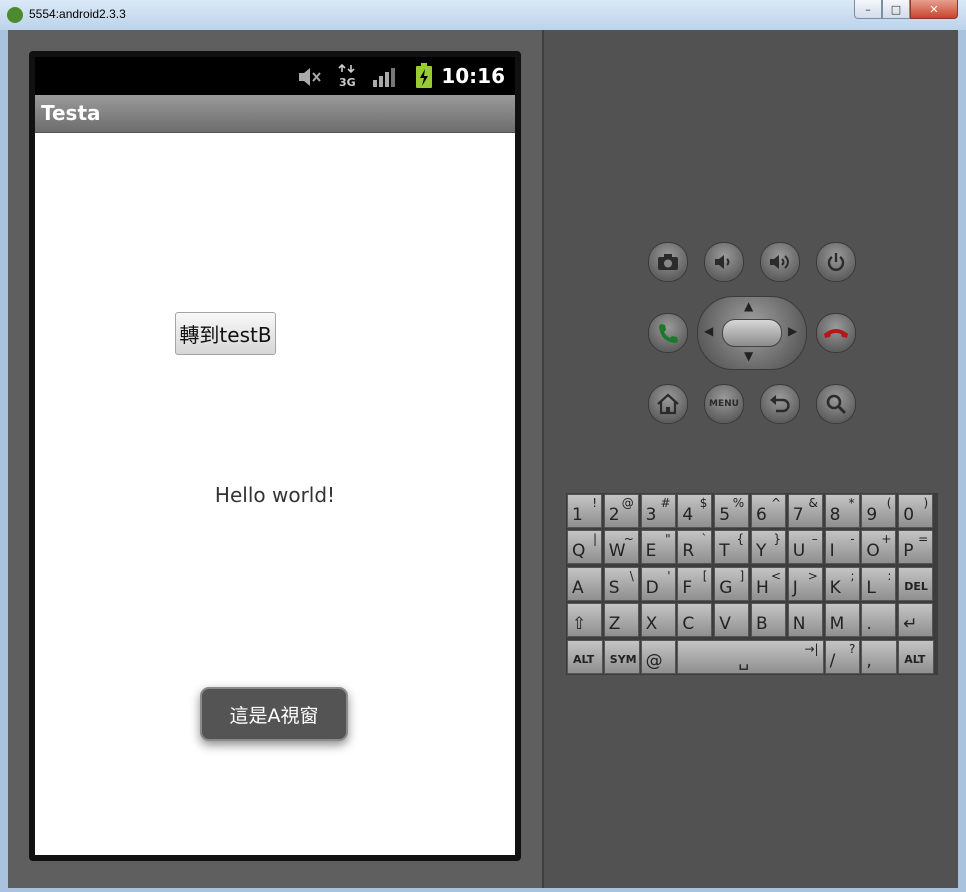  I want to click on key-row5-3: ␣ →|, so click(750, 656).